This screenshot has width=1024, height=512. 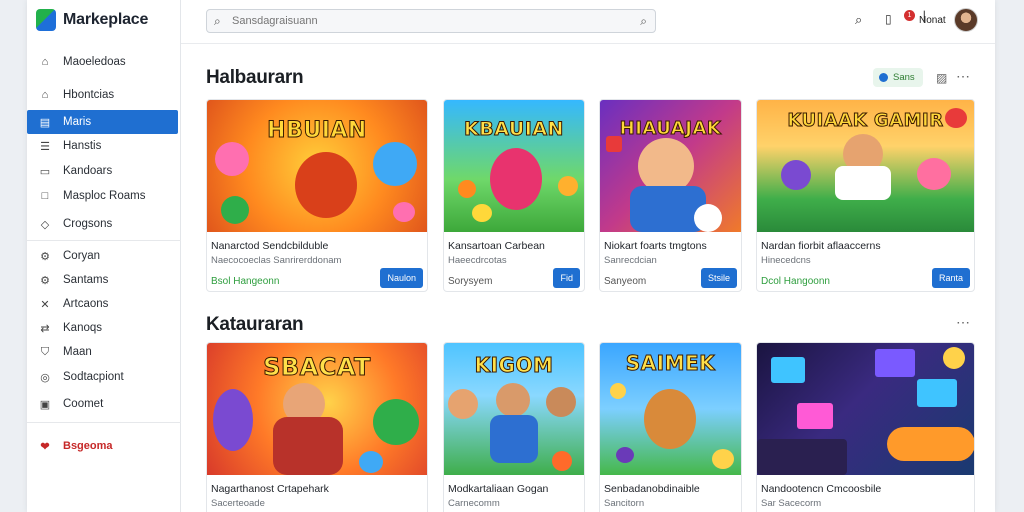 What do you see at coordinates (630, 260) in the screenshot?
I see `card-subtitle: Sanrecdcian` at bounding box center [630, 260].